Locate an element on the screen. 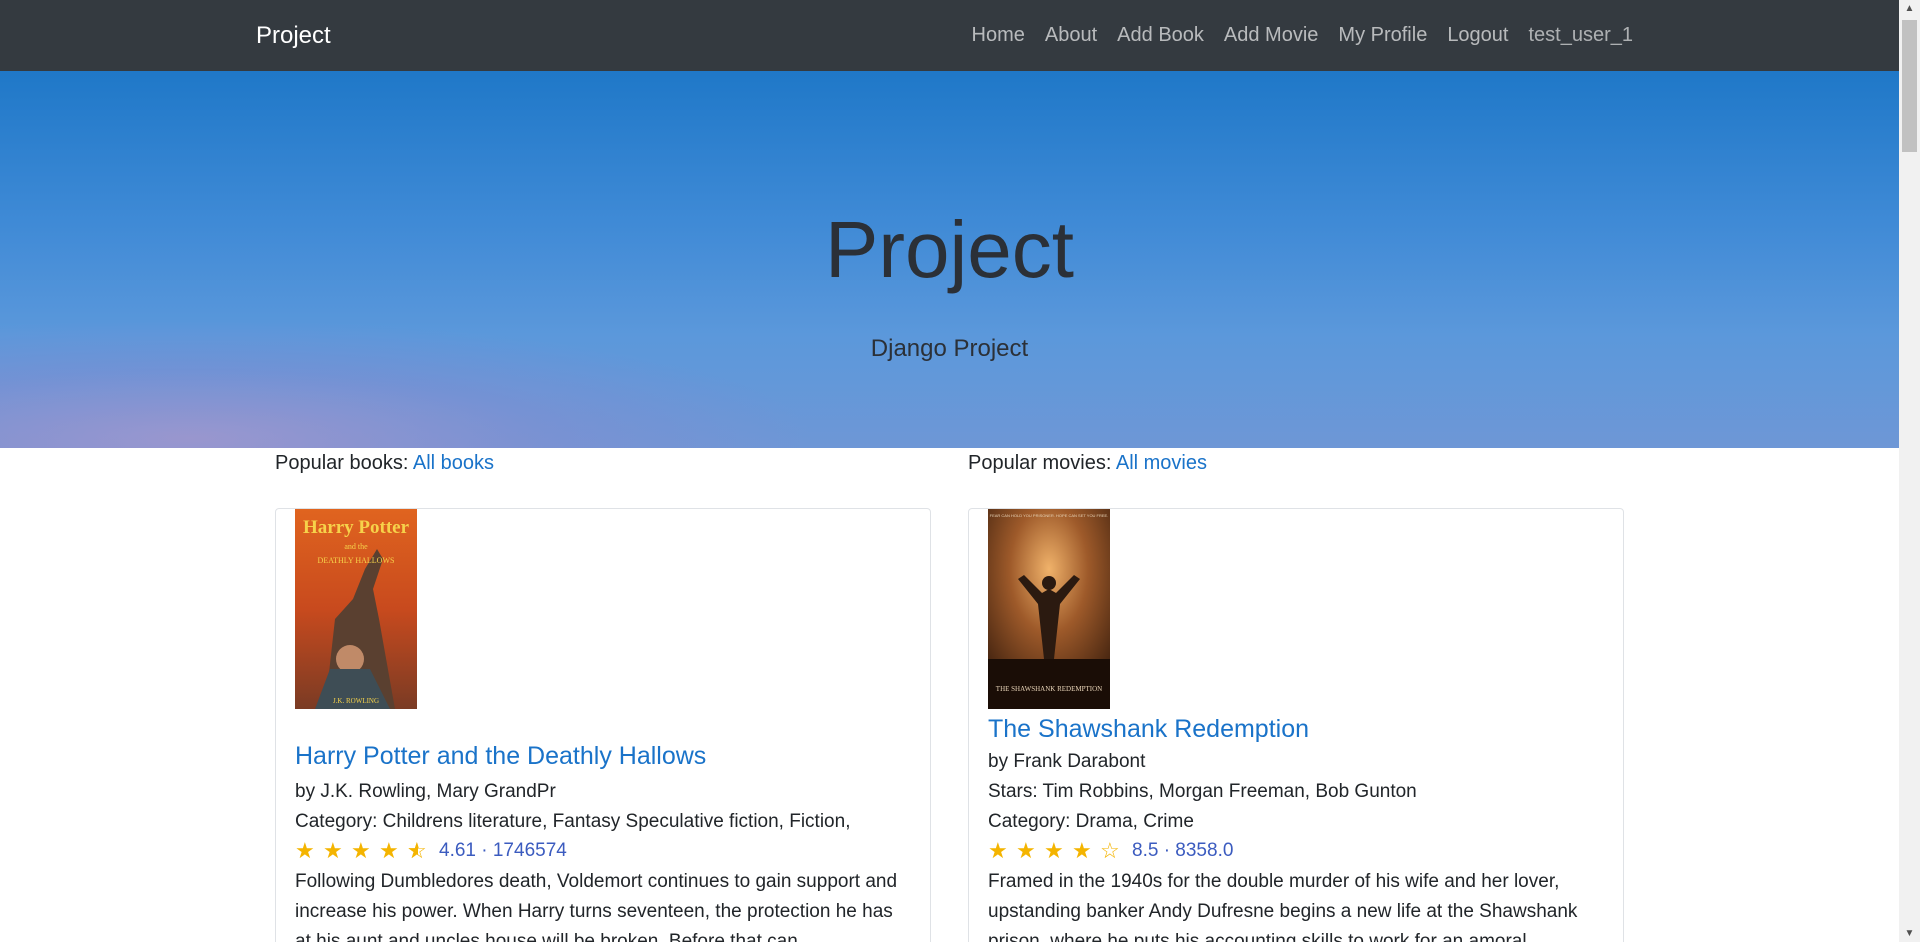 The image size is (1920, 942). scroll-up-arrow-icon: ▲ is located at coordinates (1909, 8).